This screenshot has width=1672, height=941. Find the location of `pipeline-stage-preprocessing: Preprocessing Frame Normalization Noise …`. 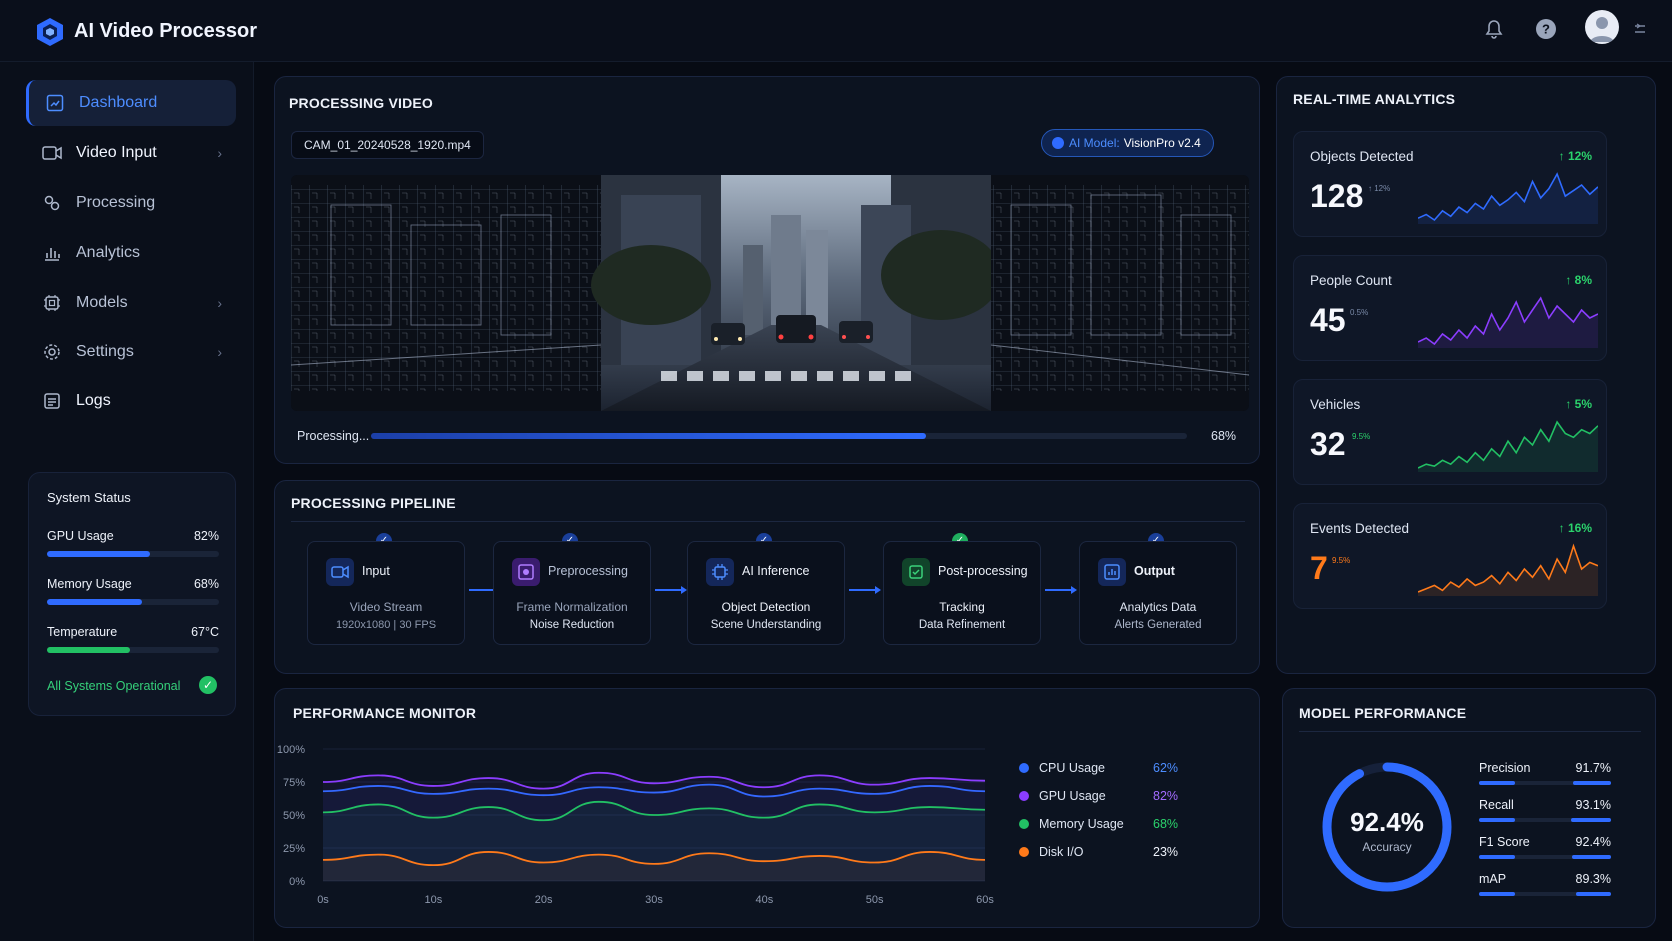

pipeline-stage-preprocessing: Preprocessing Frame Normalization Noise … is located at coordinates (572, 593).